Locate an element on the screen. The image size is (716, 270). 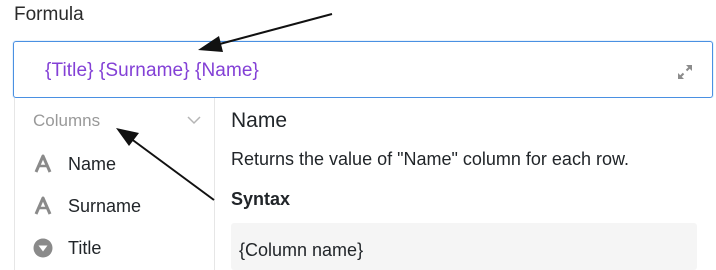
syntax-heading: Syntax is located at coordinates (261, 199).